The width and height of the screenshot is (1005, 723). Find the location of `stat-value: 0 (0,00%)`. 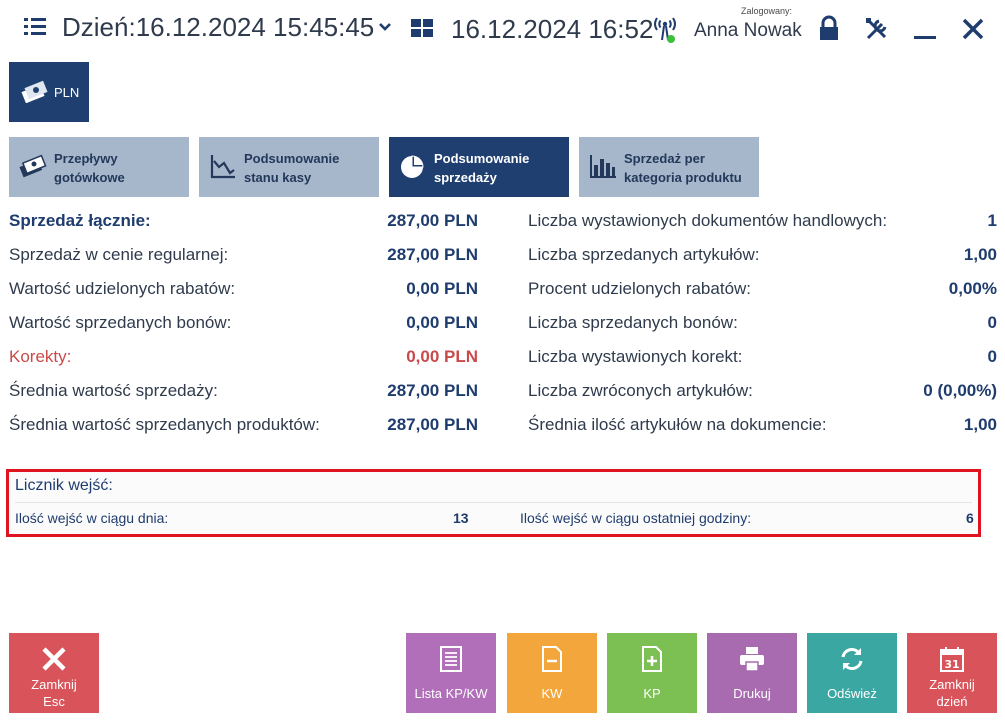

stat-value: 0 (0,00%) is located at coordinates (960, 390).